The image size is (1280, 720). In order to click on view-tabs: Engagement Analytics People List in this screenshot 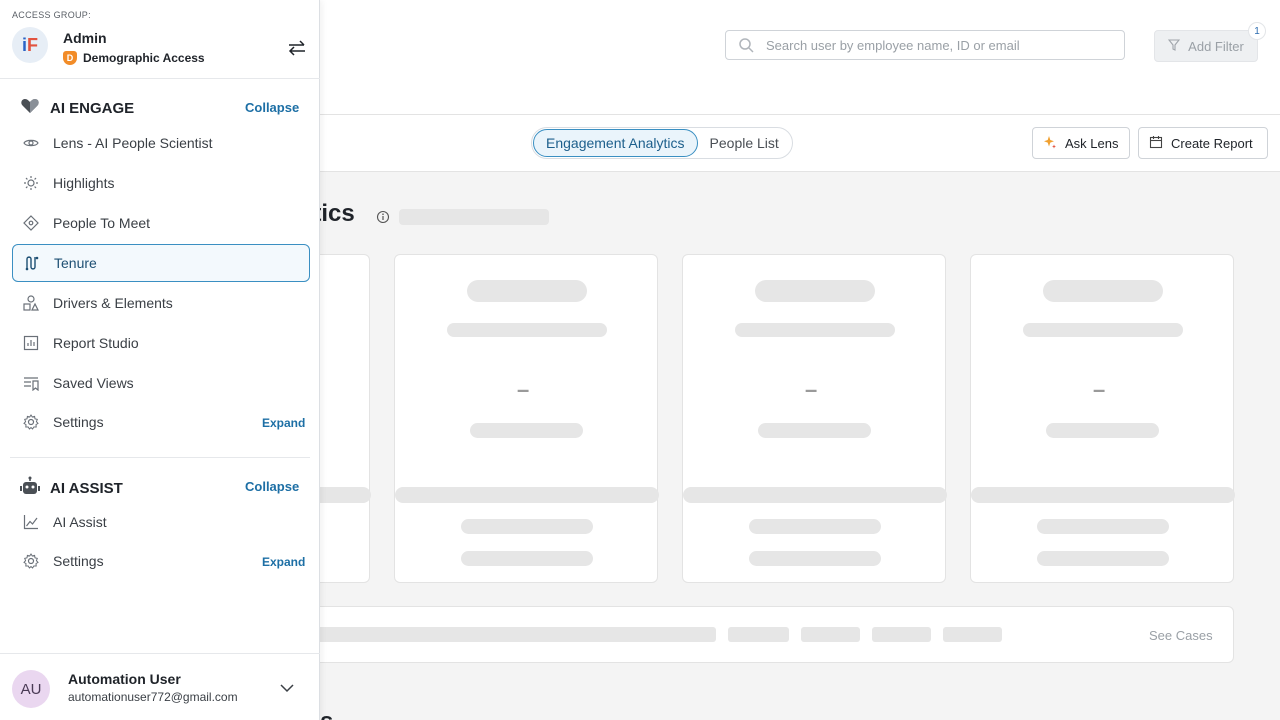, I will do `click(662, 143)`.